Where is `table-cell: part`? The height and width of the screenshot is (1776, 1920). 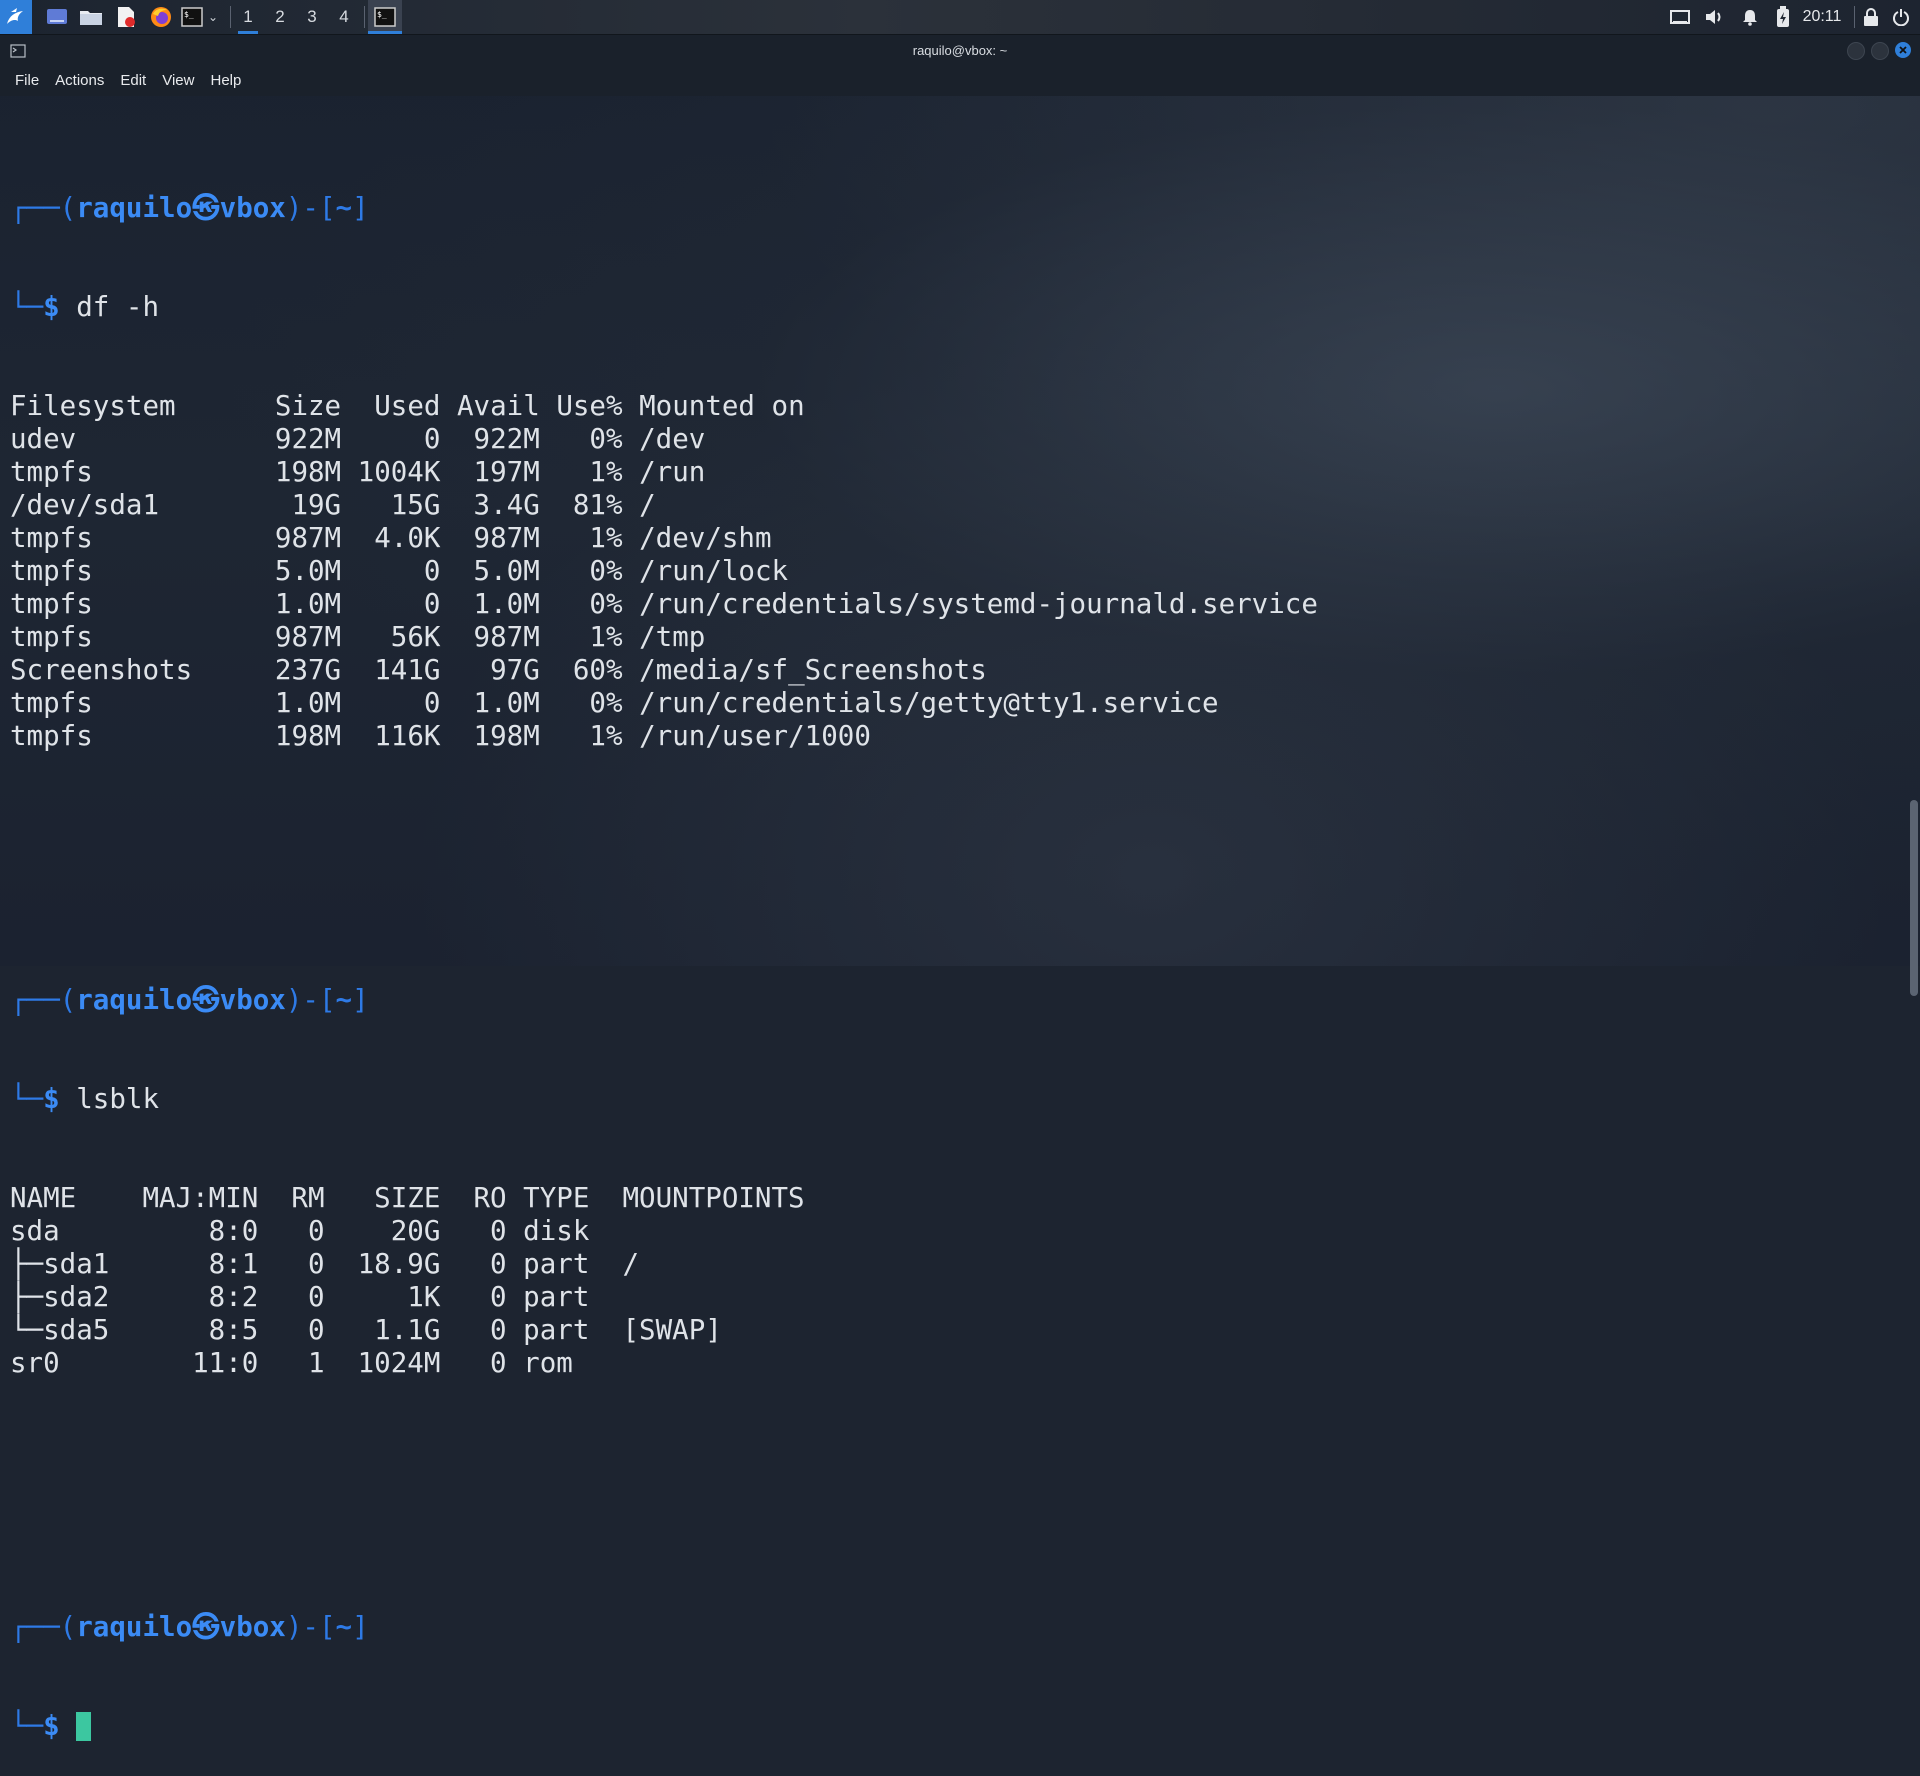
table-cell: part is located at coordinates (556, 1330).